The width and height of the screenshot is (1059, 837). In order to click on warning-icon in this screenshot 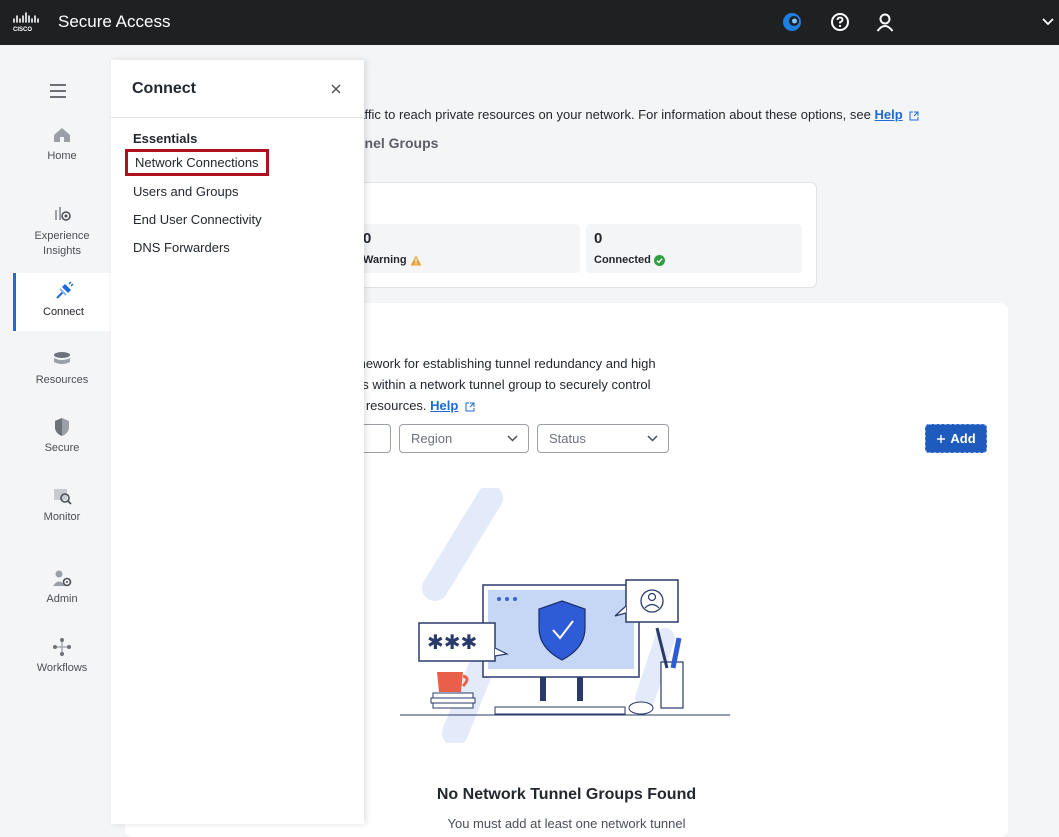, I will do `click(416, 260)`.